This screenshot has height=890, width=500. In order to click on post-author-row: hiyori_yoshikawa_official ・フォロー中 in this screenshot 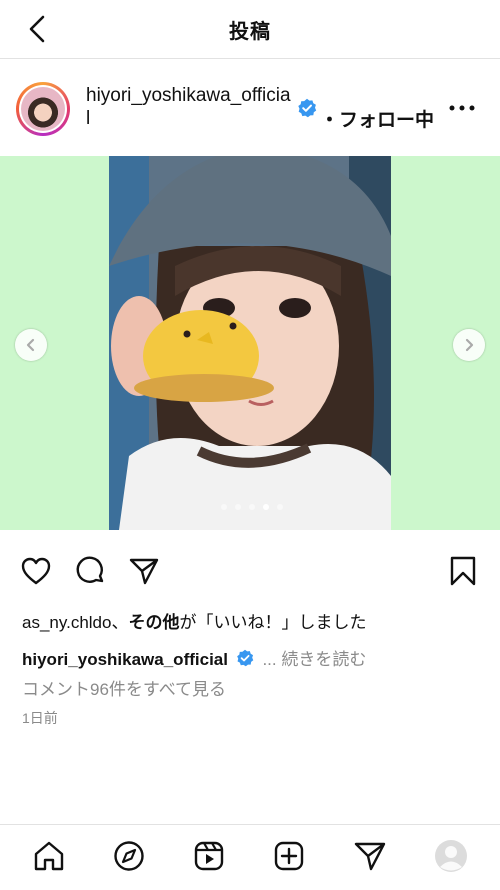, I will do `click(250, 107)`.